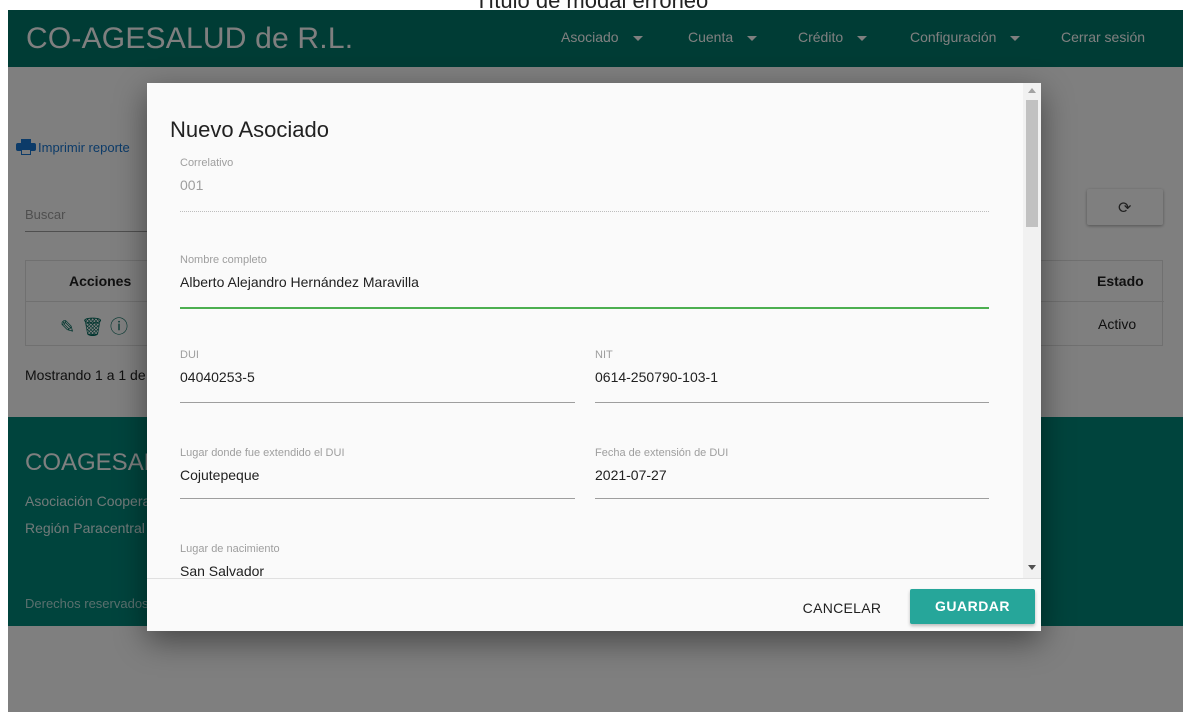 This screenshot has height=712, width=1183. What do you see at coordinates (249, 129) in the screenshot?
I see `modal-title: Nuevo Asociado` at bounding box center [249, 129].